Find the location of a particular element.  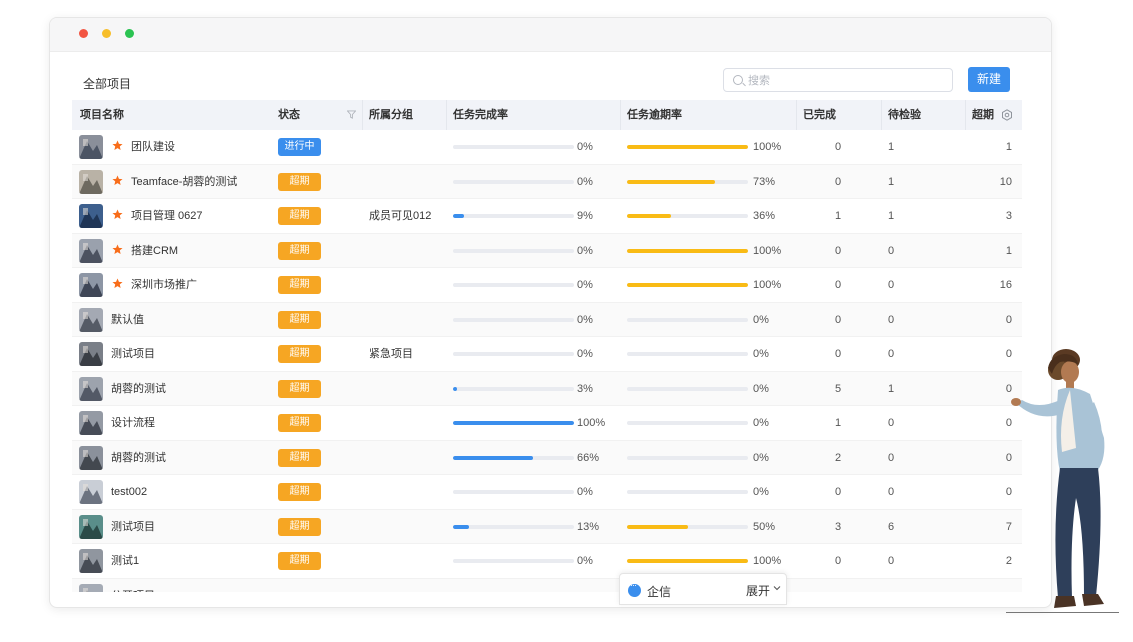

toolbar: 全部项目 新建 is located at coordinates (550, 76).